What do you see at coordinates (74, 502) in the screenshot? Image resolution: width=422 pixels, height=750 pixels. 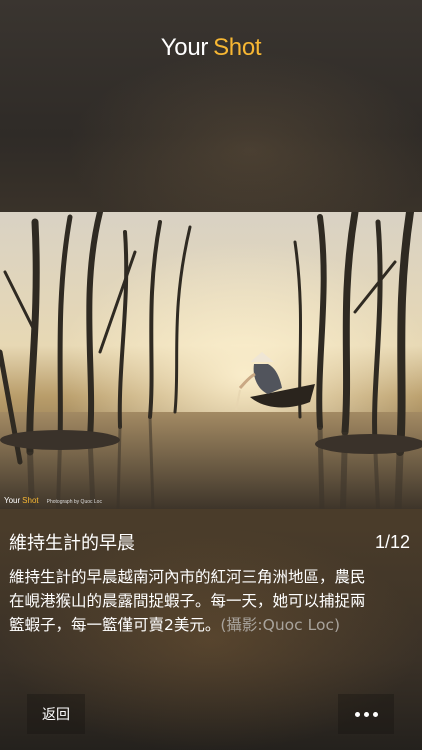 I see `watermark-credit: Photograph by Quoc Loc` at bounding box center [74, 502].